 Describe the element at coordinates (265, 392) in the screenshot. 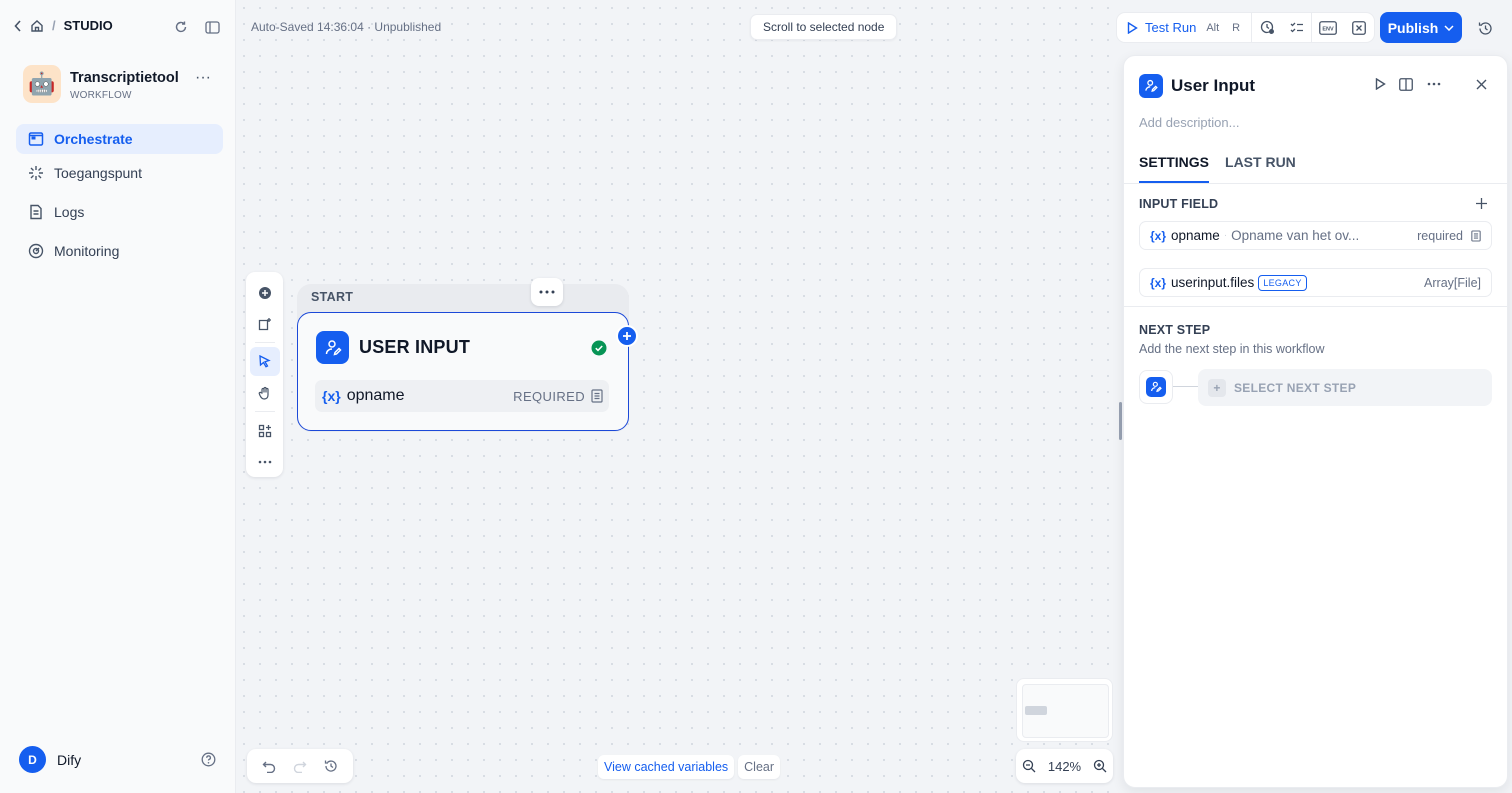

I see `hand-icon` at that location.